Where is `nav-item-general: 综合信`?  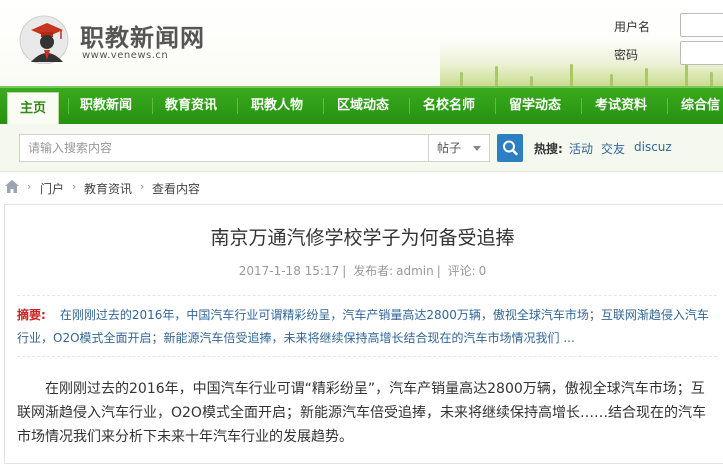
nav-item-general: 综合信 is located at coordinates (700, 106).